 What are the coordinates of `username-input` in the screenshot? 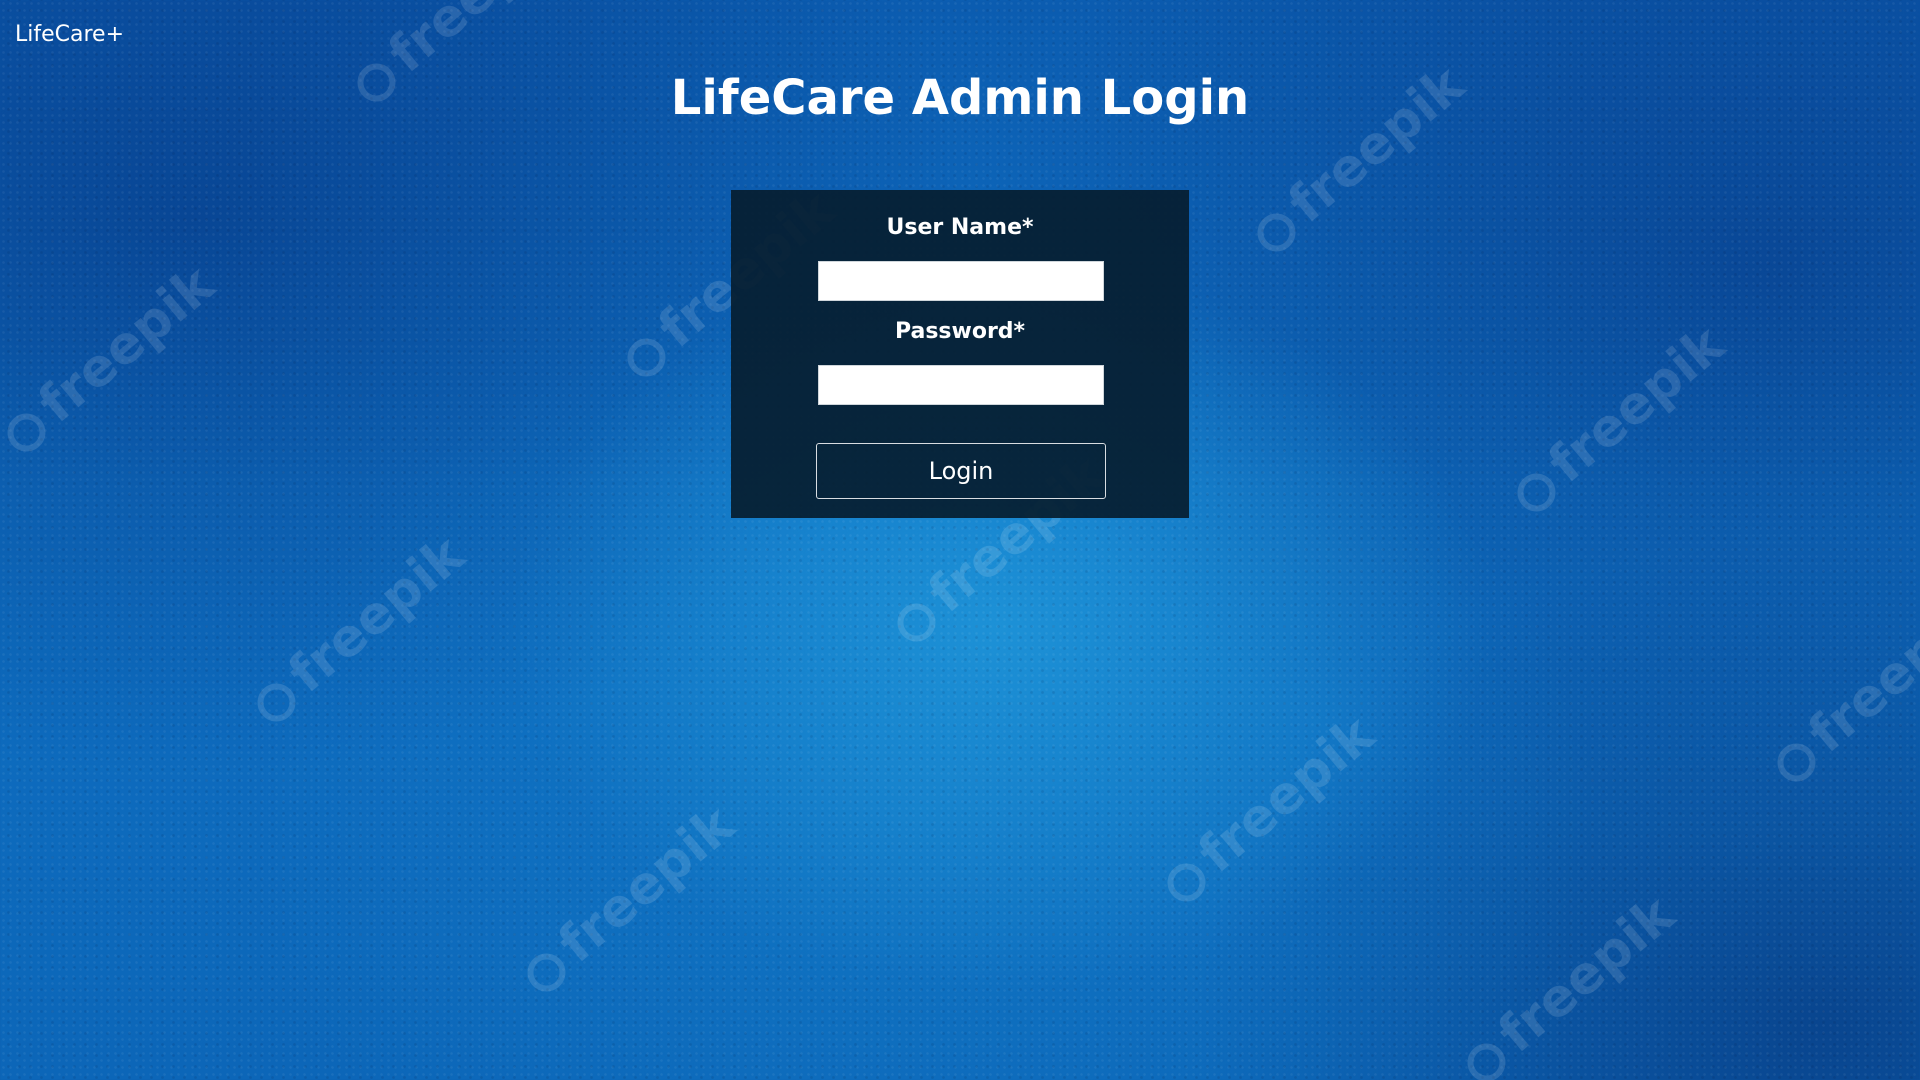 It's located at (961, 281).